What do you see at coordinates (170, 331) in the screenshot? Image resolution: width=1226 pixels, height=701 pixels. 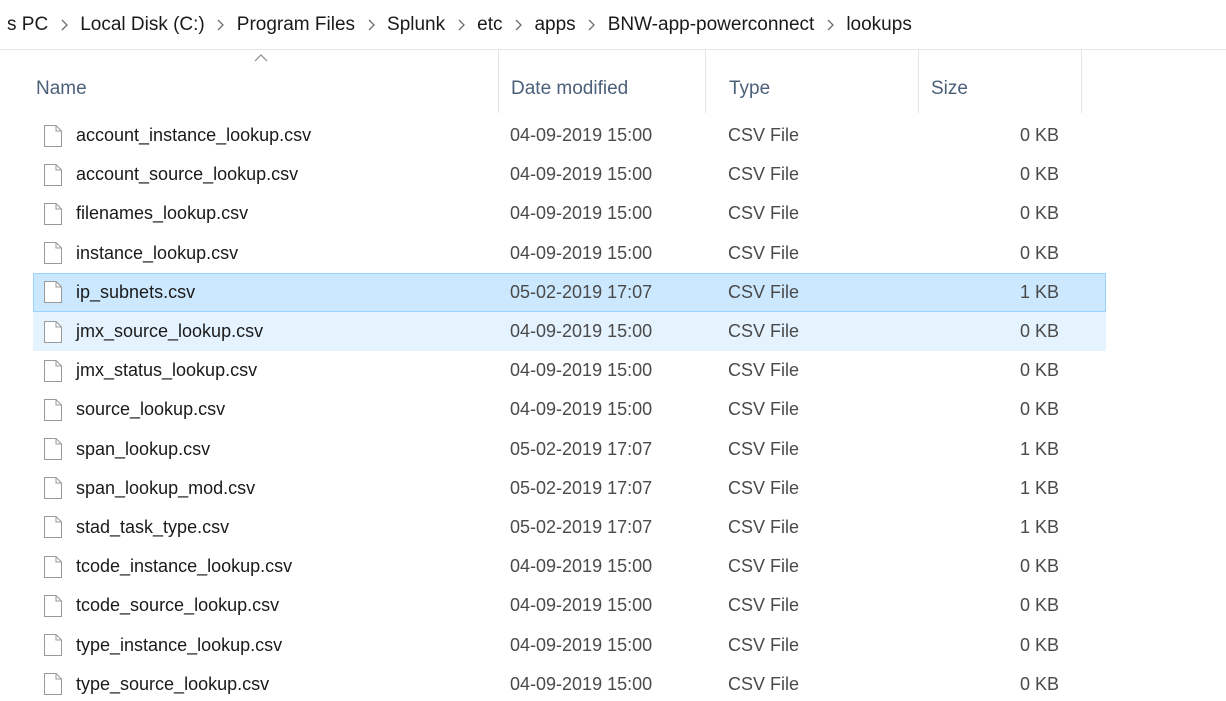 I see `file-name: jmx_source_lookup.csv` at bounding box center [170, 331].